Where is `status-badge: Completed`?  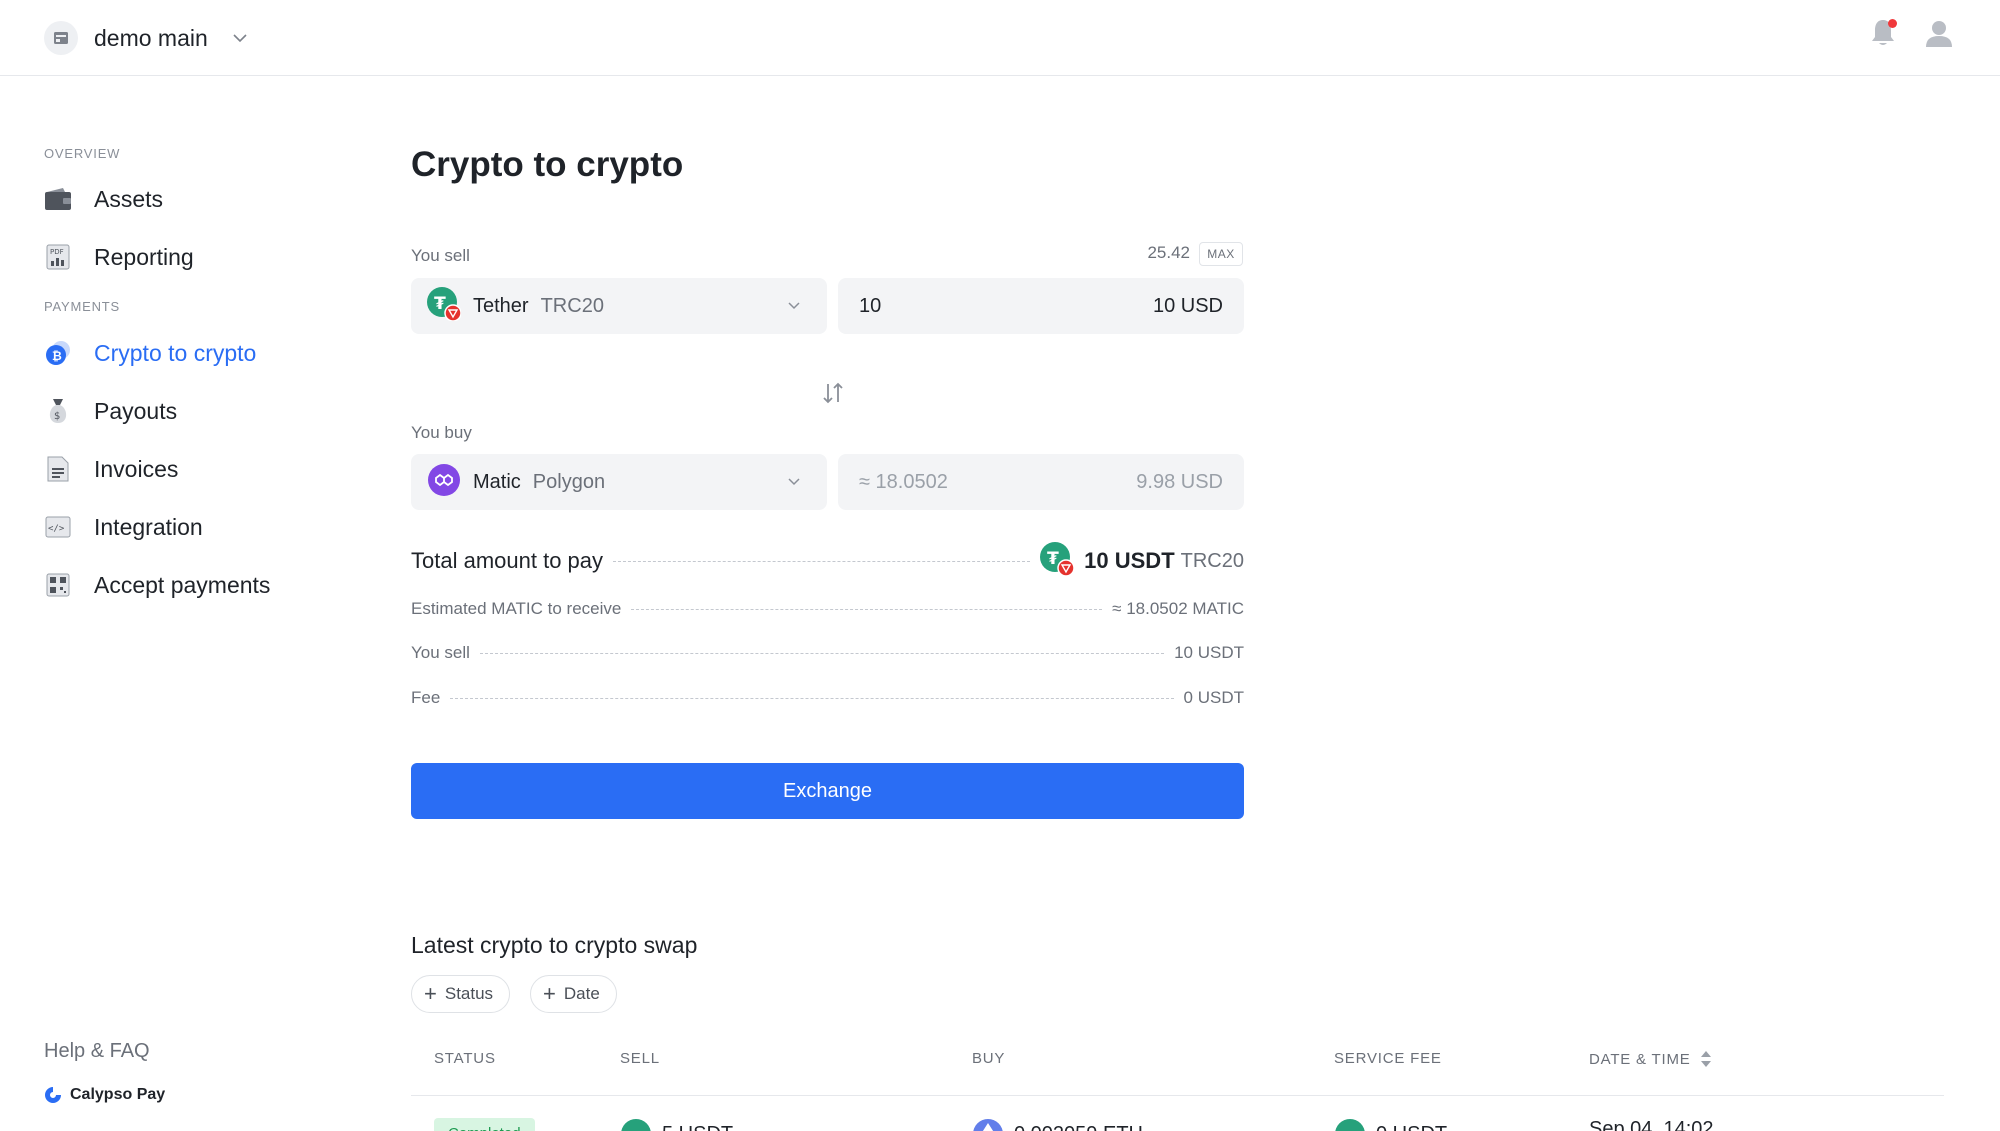
status-badge: Completed is located at coordinates (484, 1124).